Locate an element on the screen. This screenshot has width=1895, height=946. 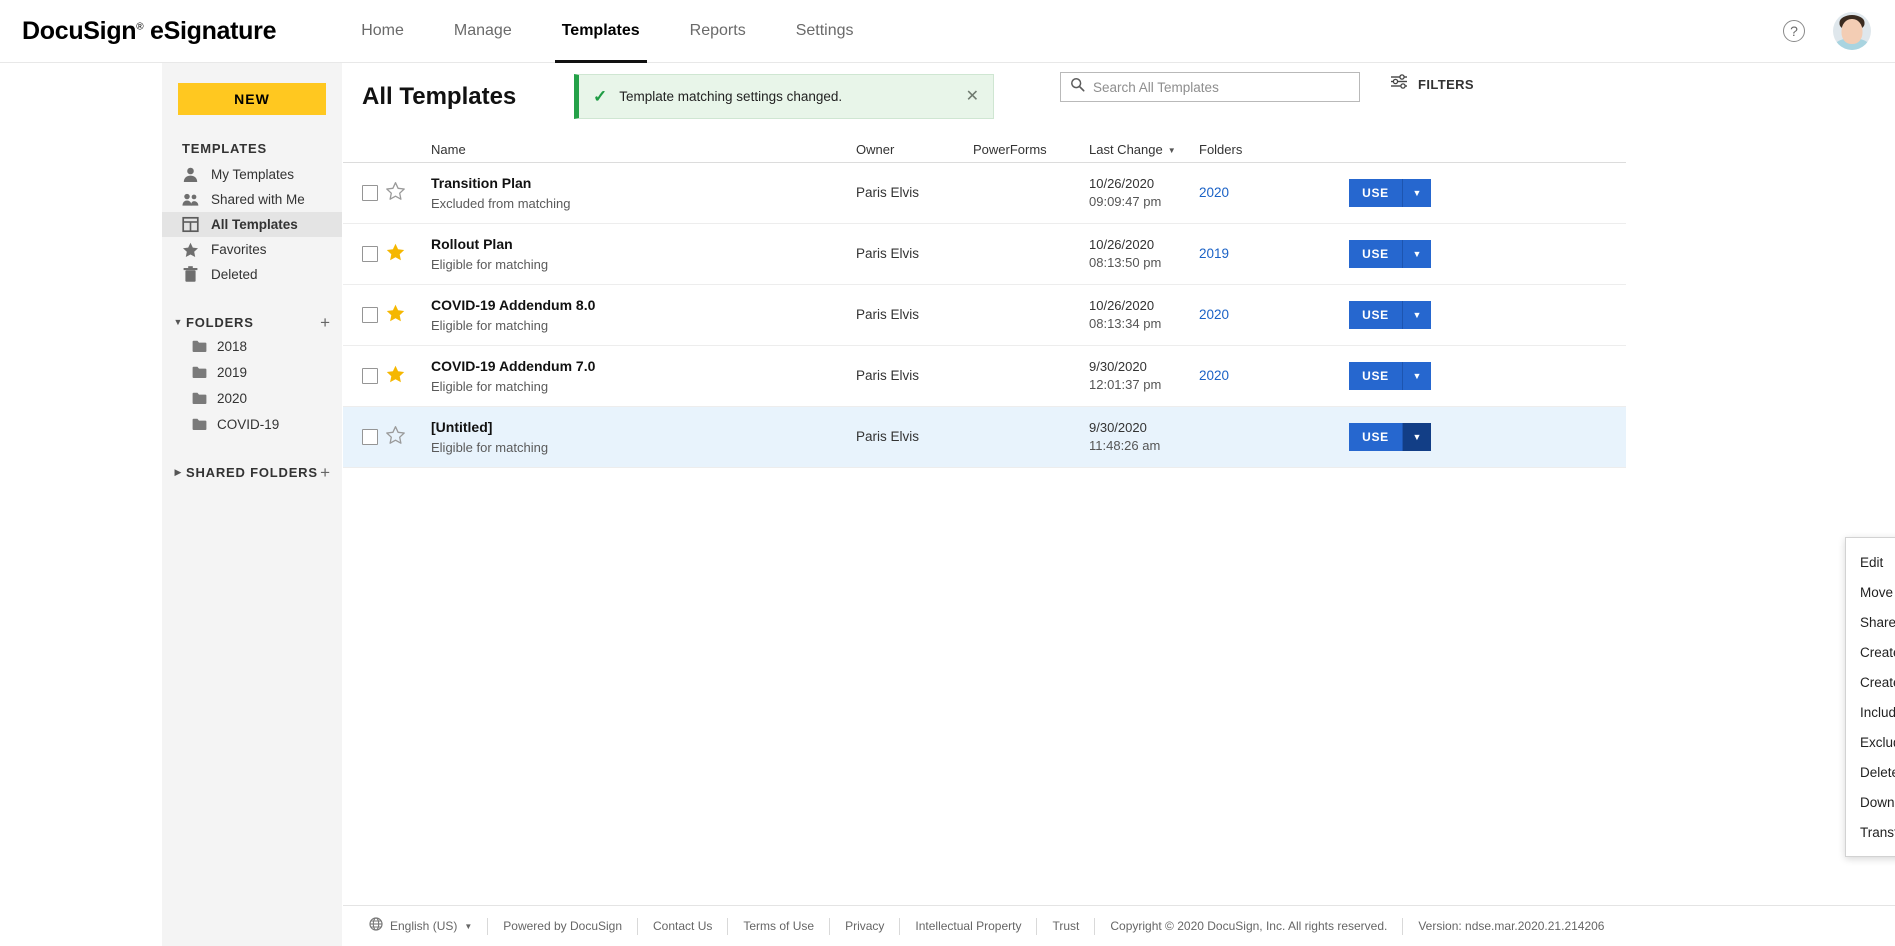
menu-item-edit: Edit is located at coordinates (1870, 562).